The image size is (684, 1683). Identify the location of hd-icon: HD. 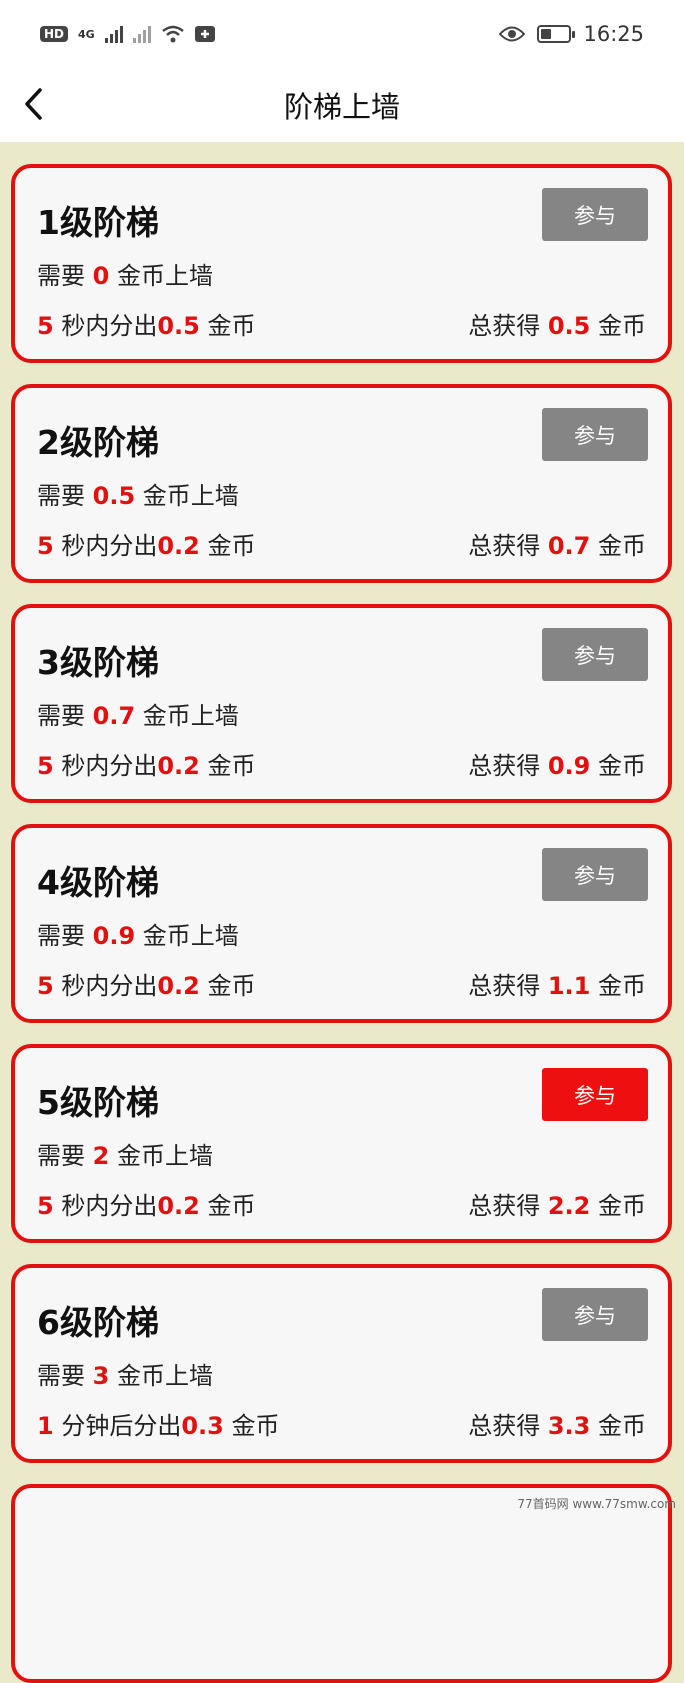
(54, 34).